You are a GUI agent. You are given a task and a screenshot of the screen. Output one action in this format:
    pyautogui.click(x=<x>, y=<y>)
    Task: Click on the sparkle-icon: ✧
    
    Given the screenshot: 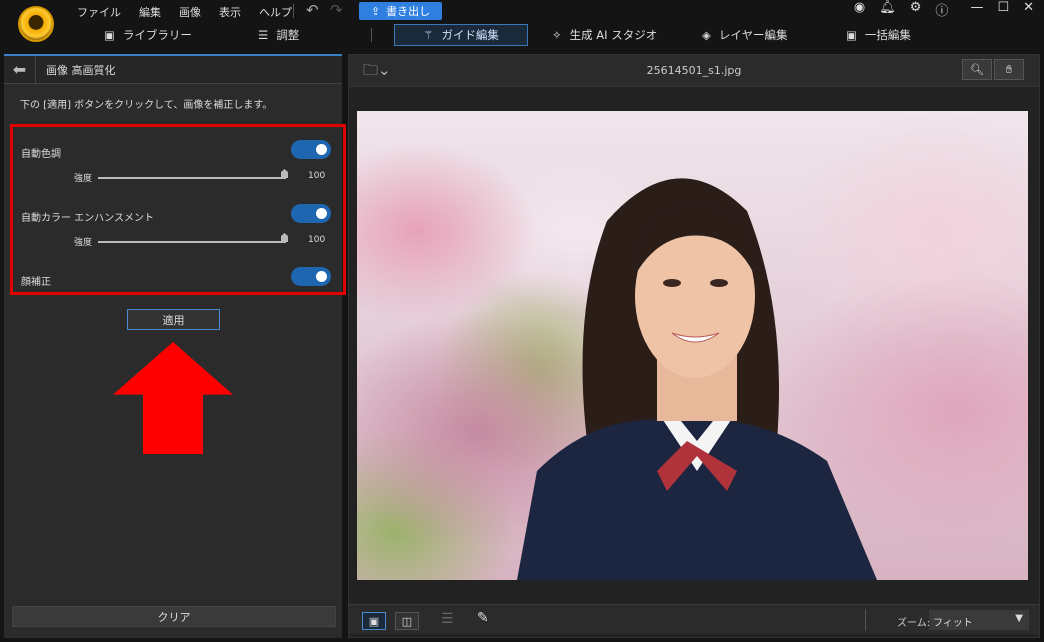 What is the action you would take?
    pyautogui.click(x=557, y=35)
    